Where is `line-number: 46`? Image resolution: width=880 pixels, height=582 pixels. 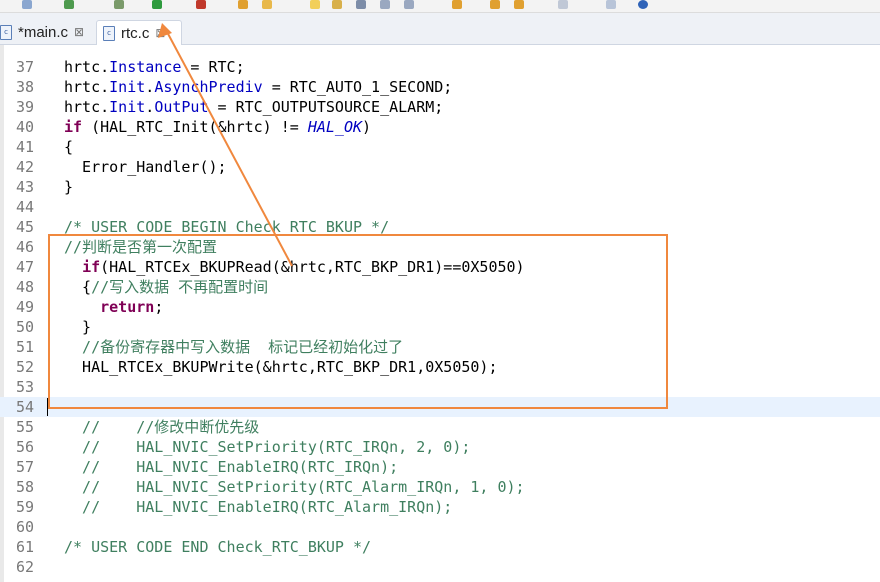
line-number: 46 is located at coordinates (24, 247).